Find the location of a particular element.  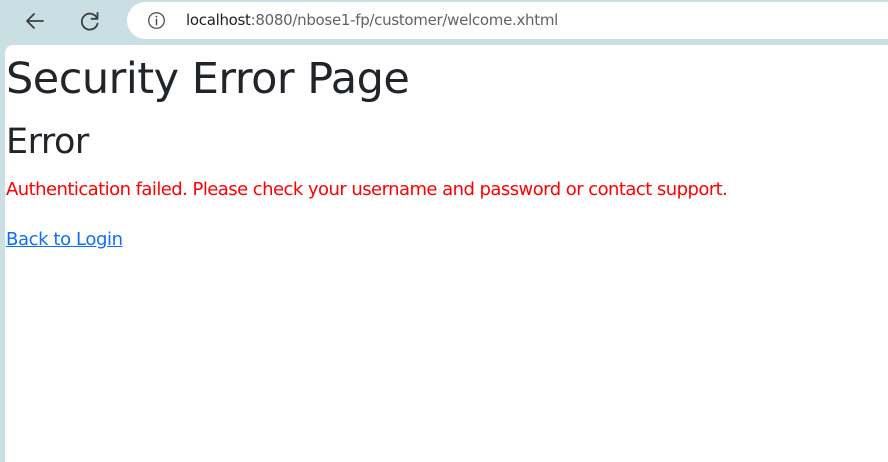

url-host: localhost is located at coordinates (218, 20).